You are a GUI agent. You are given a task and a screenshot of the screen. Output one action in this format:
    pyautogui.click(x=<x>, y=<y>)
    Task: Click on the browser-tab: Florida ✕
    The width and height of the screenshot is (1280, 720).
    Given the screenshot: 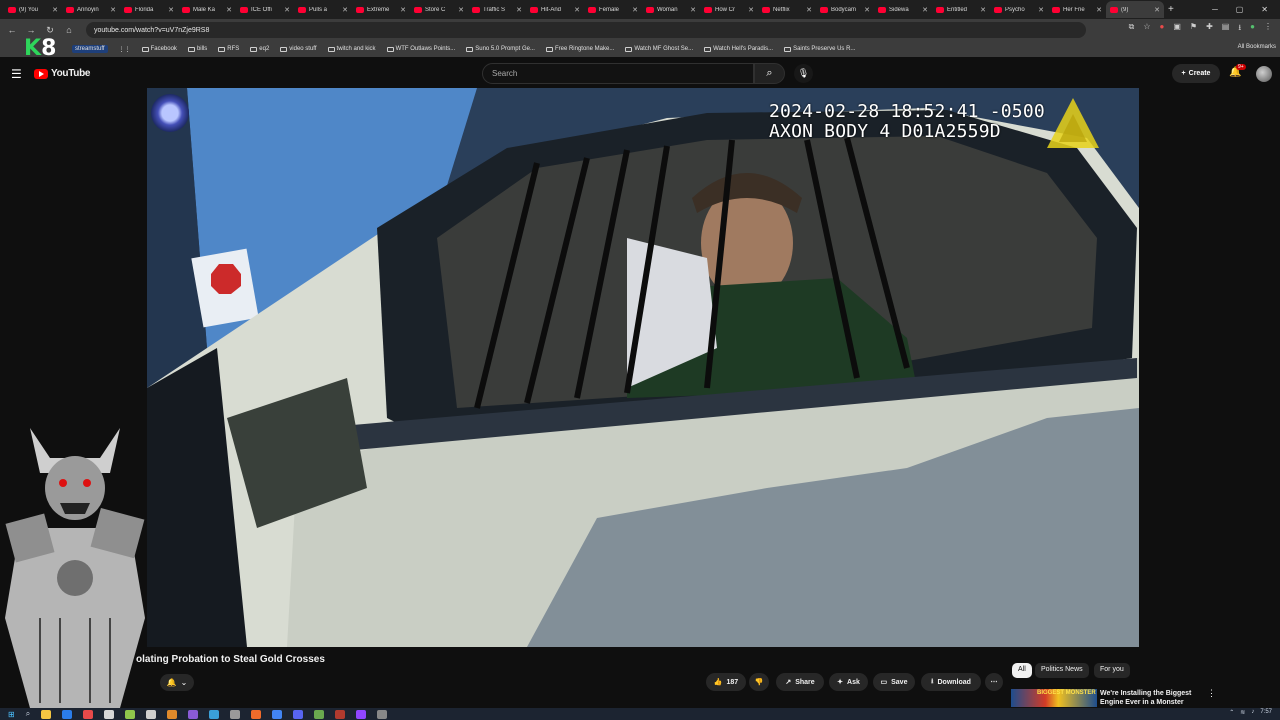 What is the action you would take?
    pyautogui.click(x=149, y=9)
    